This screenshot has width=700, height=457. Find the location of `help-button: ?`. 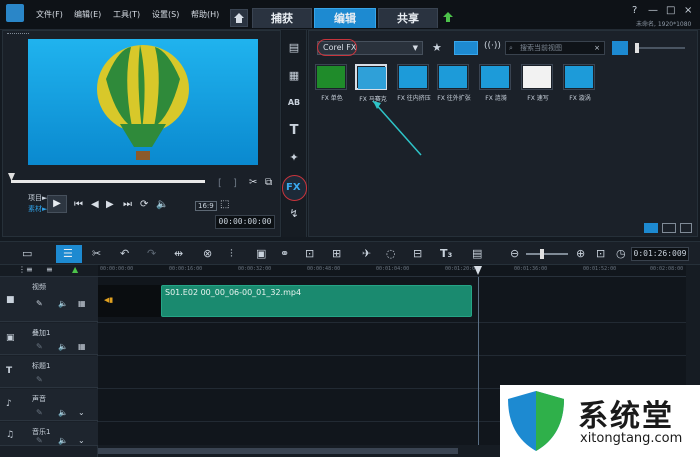

help-button: ? is located at coordinates (634, 10).